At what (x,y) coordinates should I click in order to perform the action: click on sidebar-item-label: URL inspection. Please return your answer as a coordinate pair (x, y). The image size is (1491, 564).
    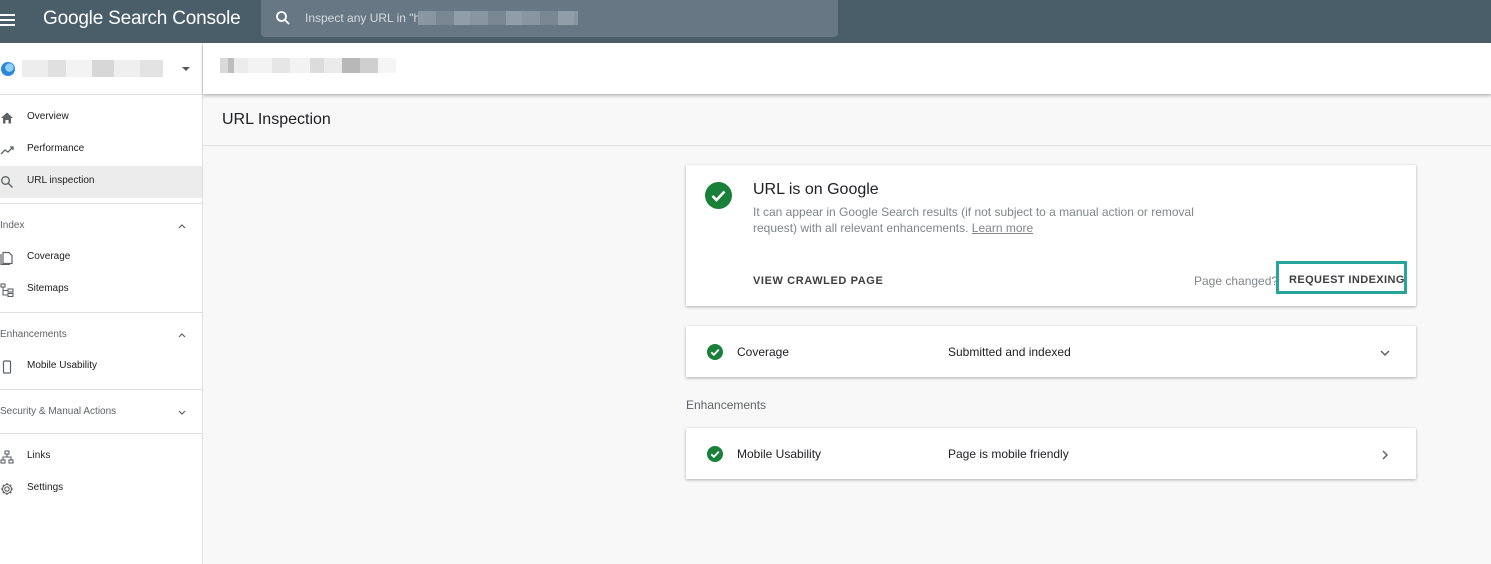
    Looking at the image, I should click on (61, 180).